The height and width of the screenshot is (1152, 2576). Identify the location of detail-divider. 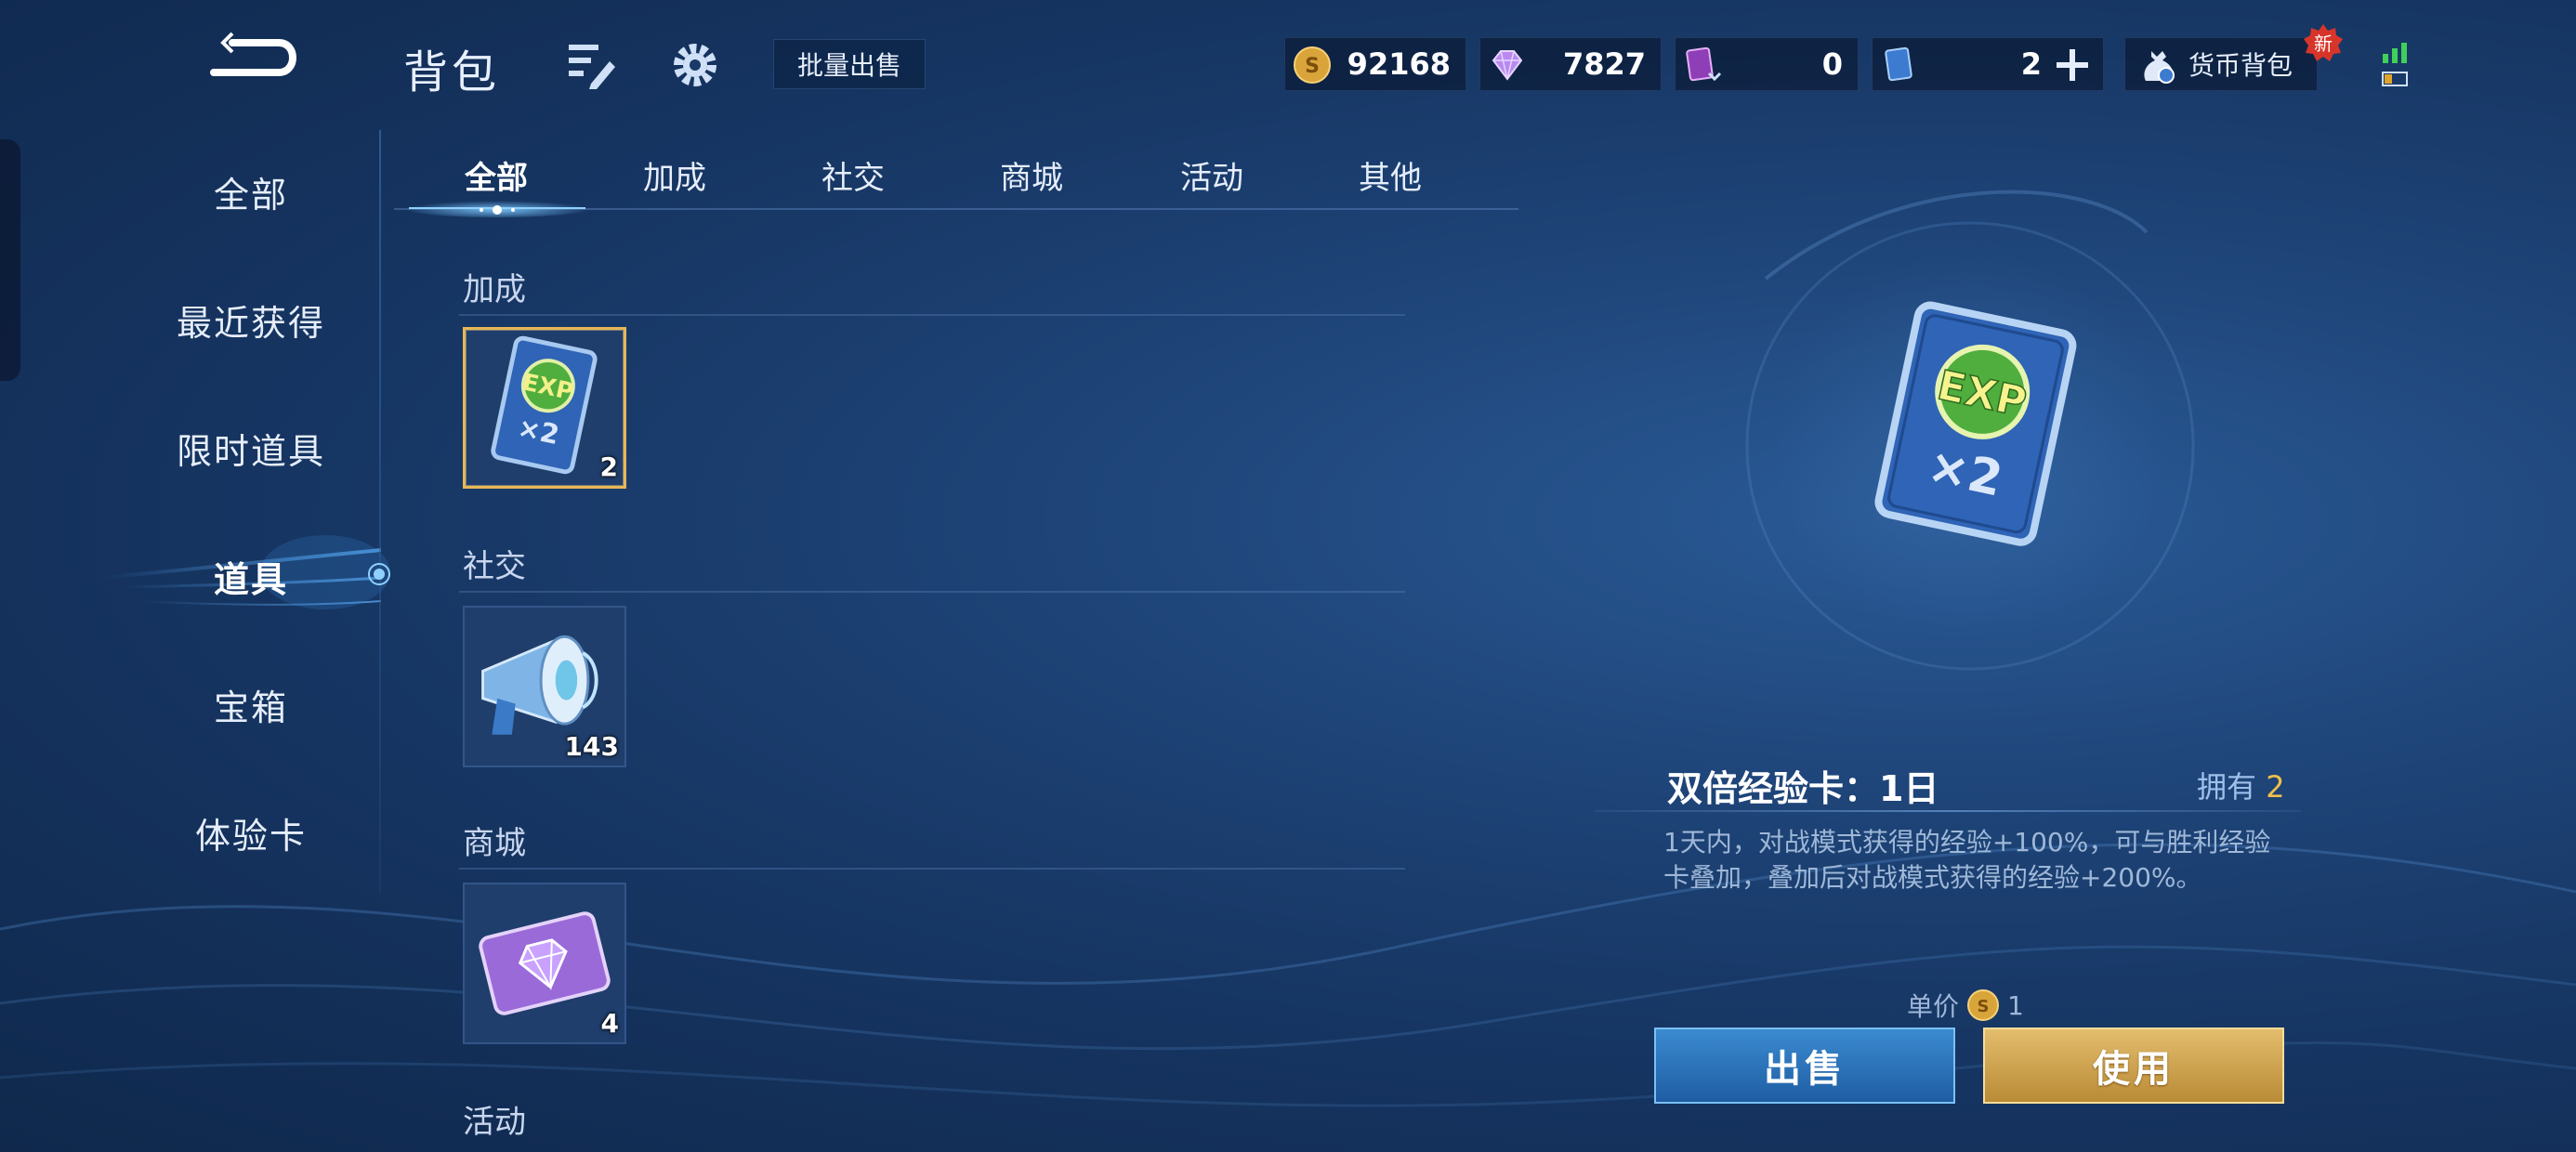
(1948, 811).